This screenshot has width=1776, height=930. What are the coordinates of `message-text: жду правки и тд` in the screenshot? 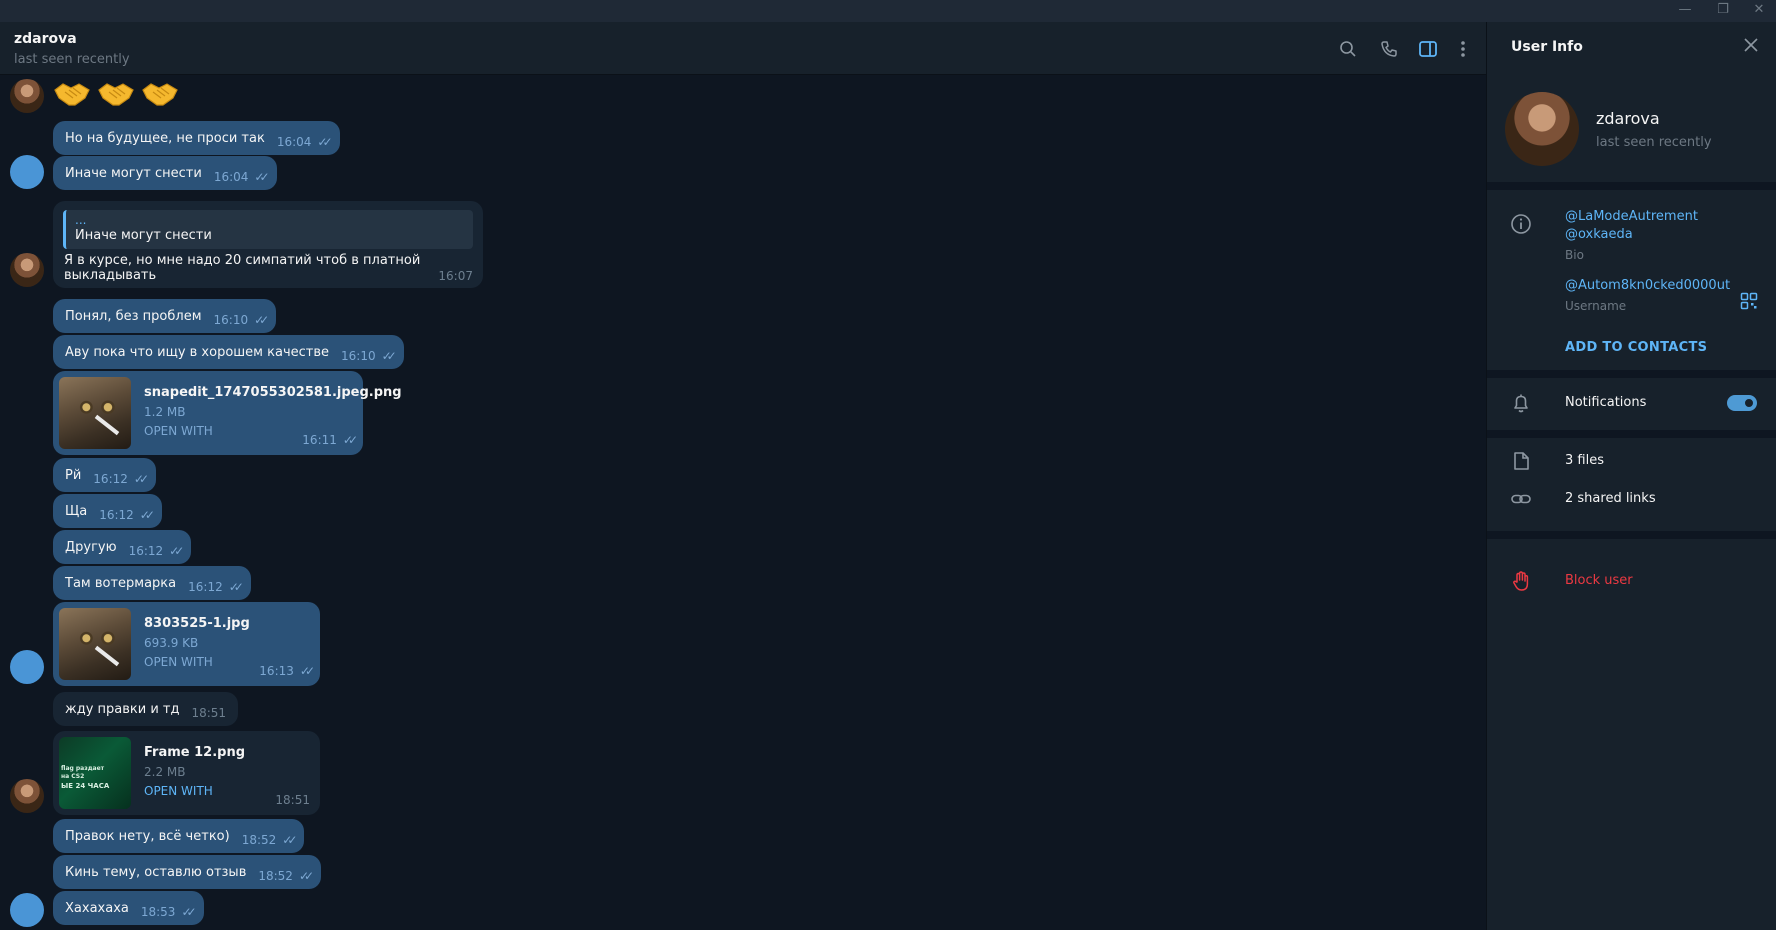 It's located at (122, 709).